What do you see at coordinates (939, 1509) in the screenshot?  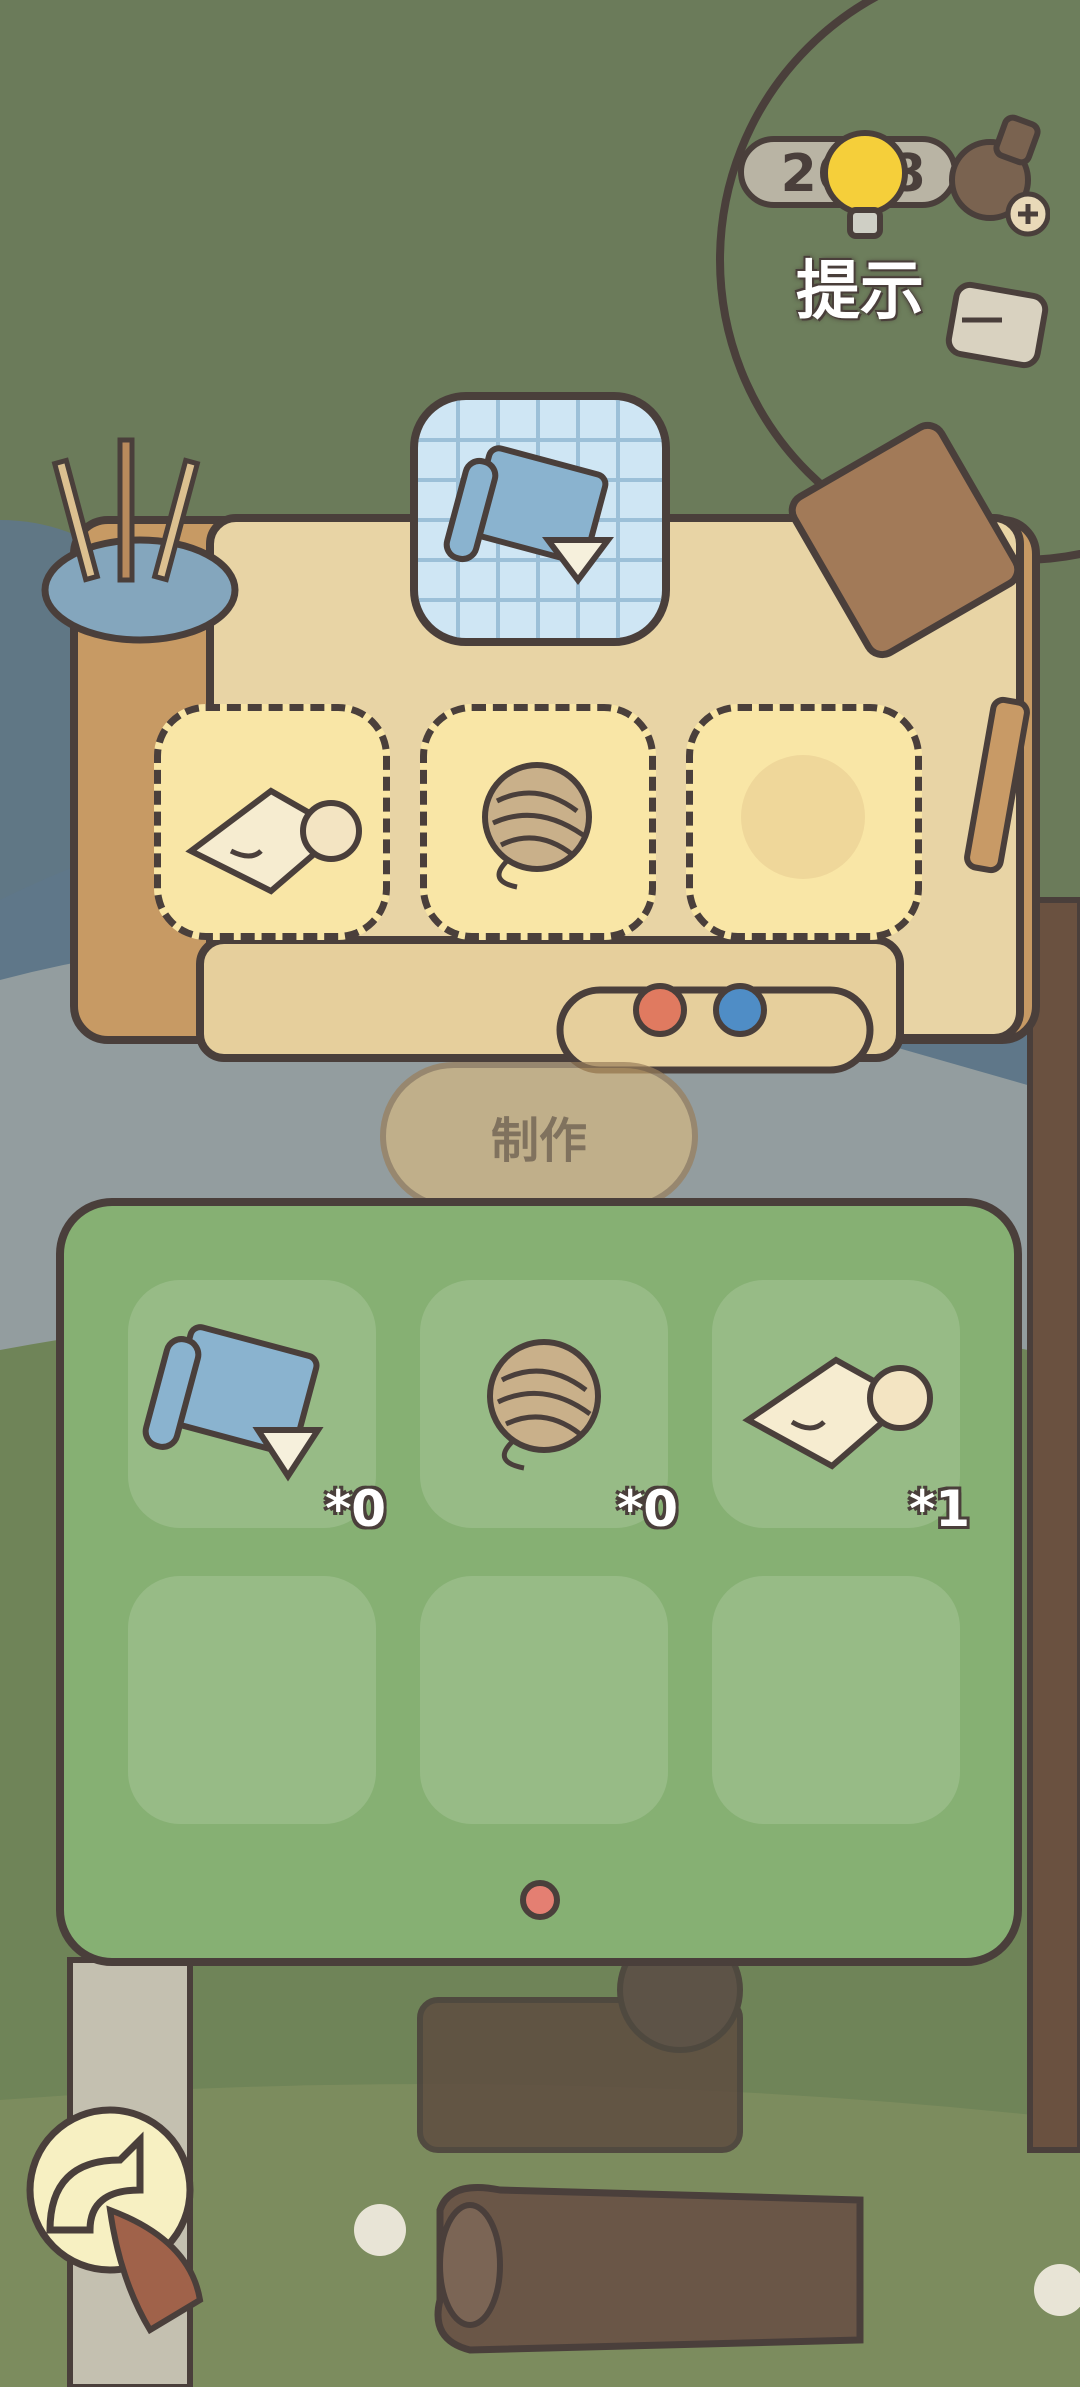 I see `item-count: *1` at bounding box center [939, 1509].